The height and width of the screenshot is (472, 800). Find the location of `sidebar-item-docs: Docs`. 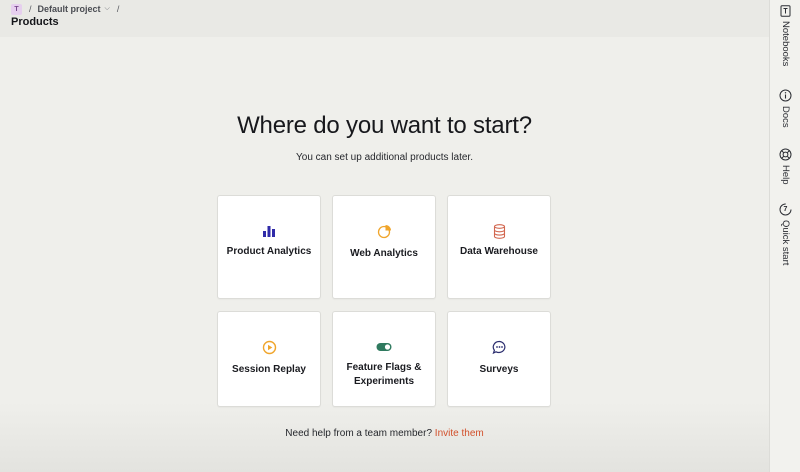

sidebar-item-docs: Docs is located at coordinates (785, 108).